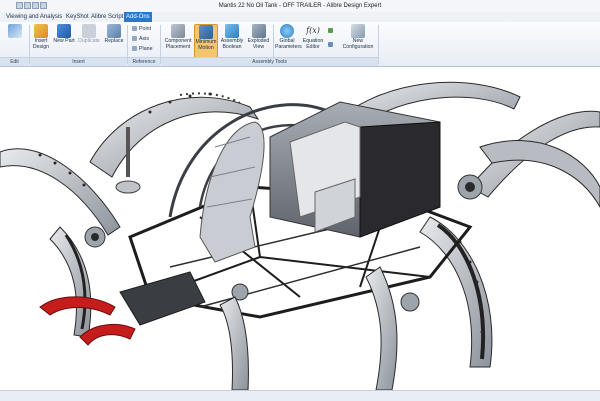 Image resolution: width=600 pixels, height=401 pixels. I want to click on plane-icon, so click(134, 49).